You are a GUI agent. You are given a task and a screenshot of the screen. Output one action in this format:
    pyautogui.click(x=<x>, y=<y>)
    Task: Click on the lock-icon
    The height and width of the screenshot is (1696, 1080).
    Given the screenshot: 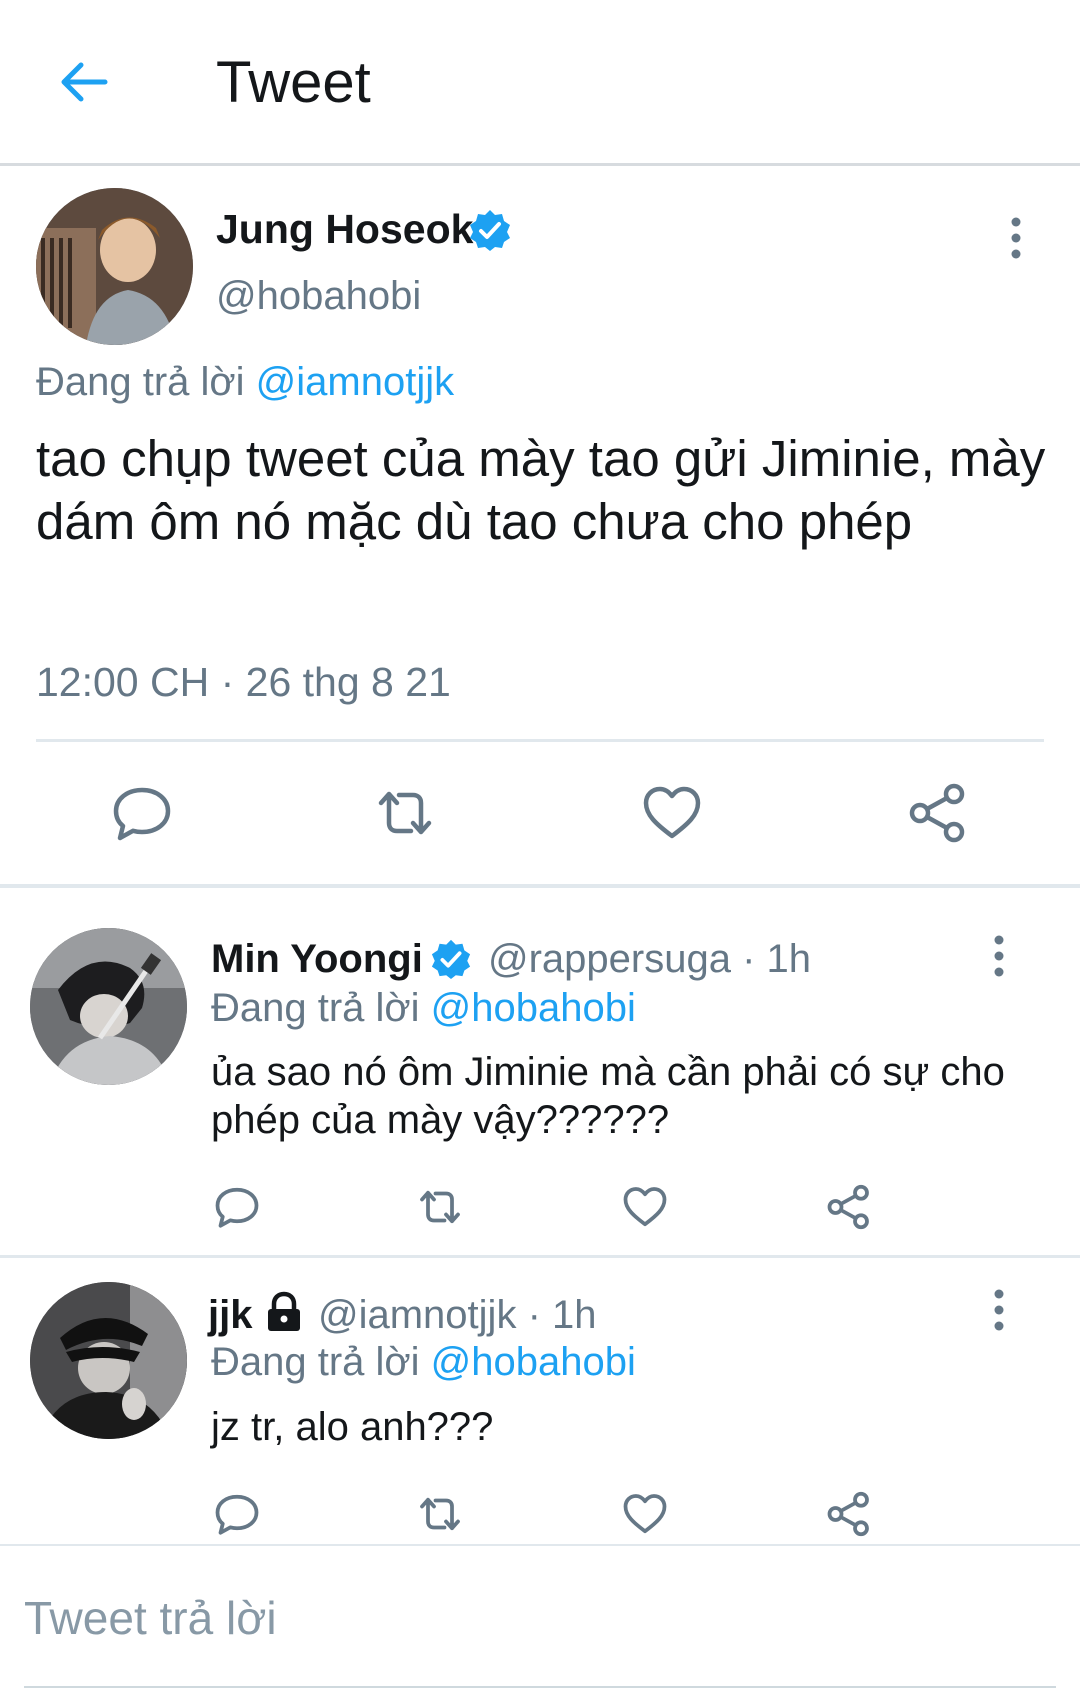 What is the action you would take?
    pyautogui.click(x=284, y=1312)
    